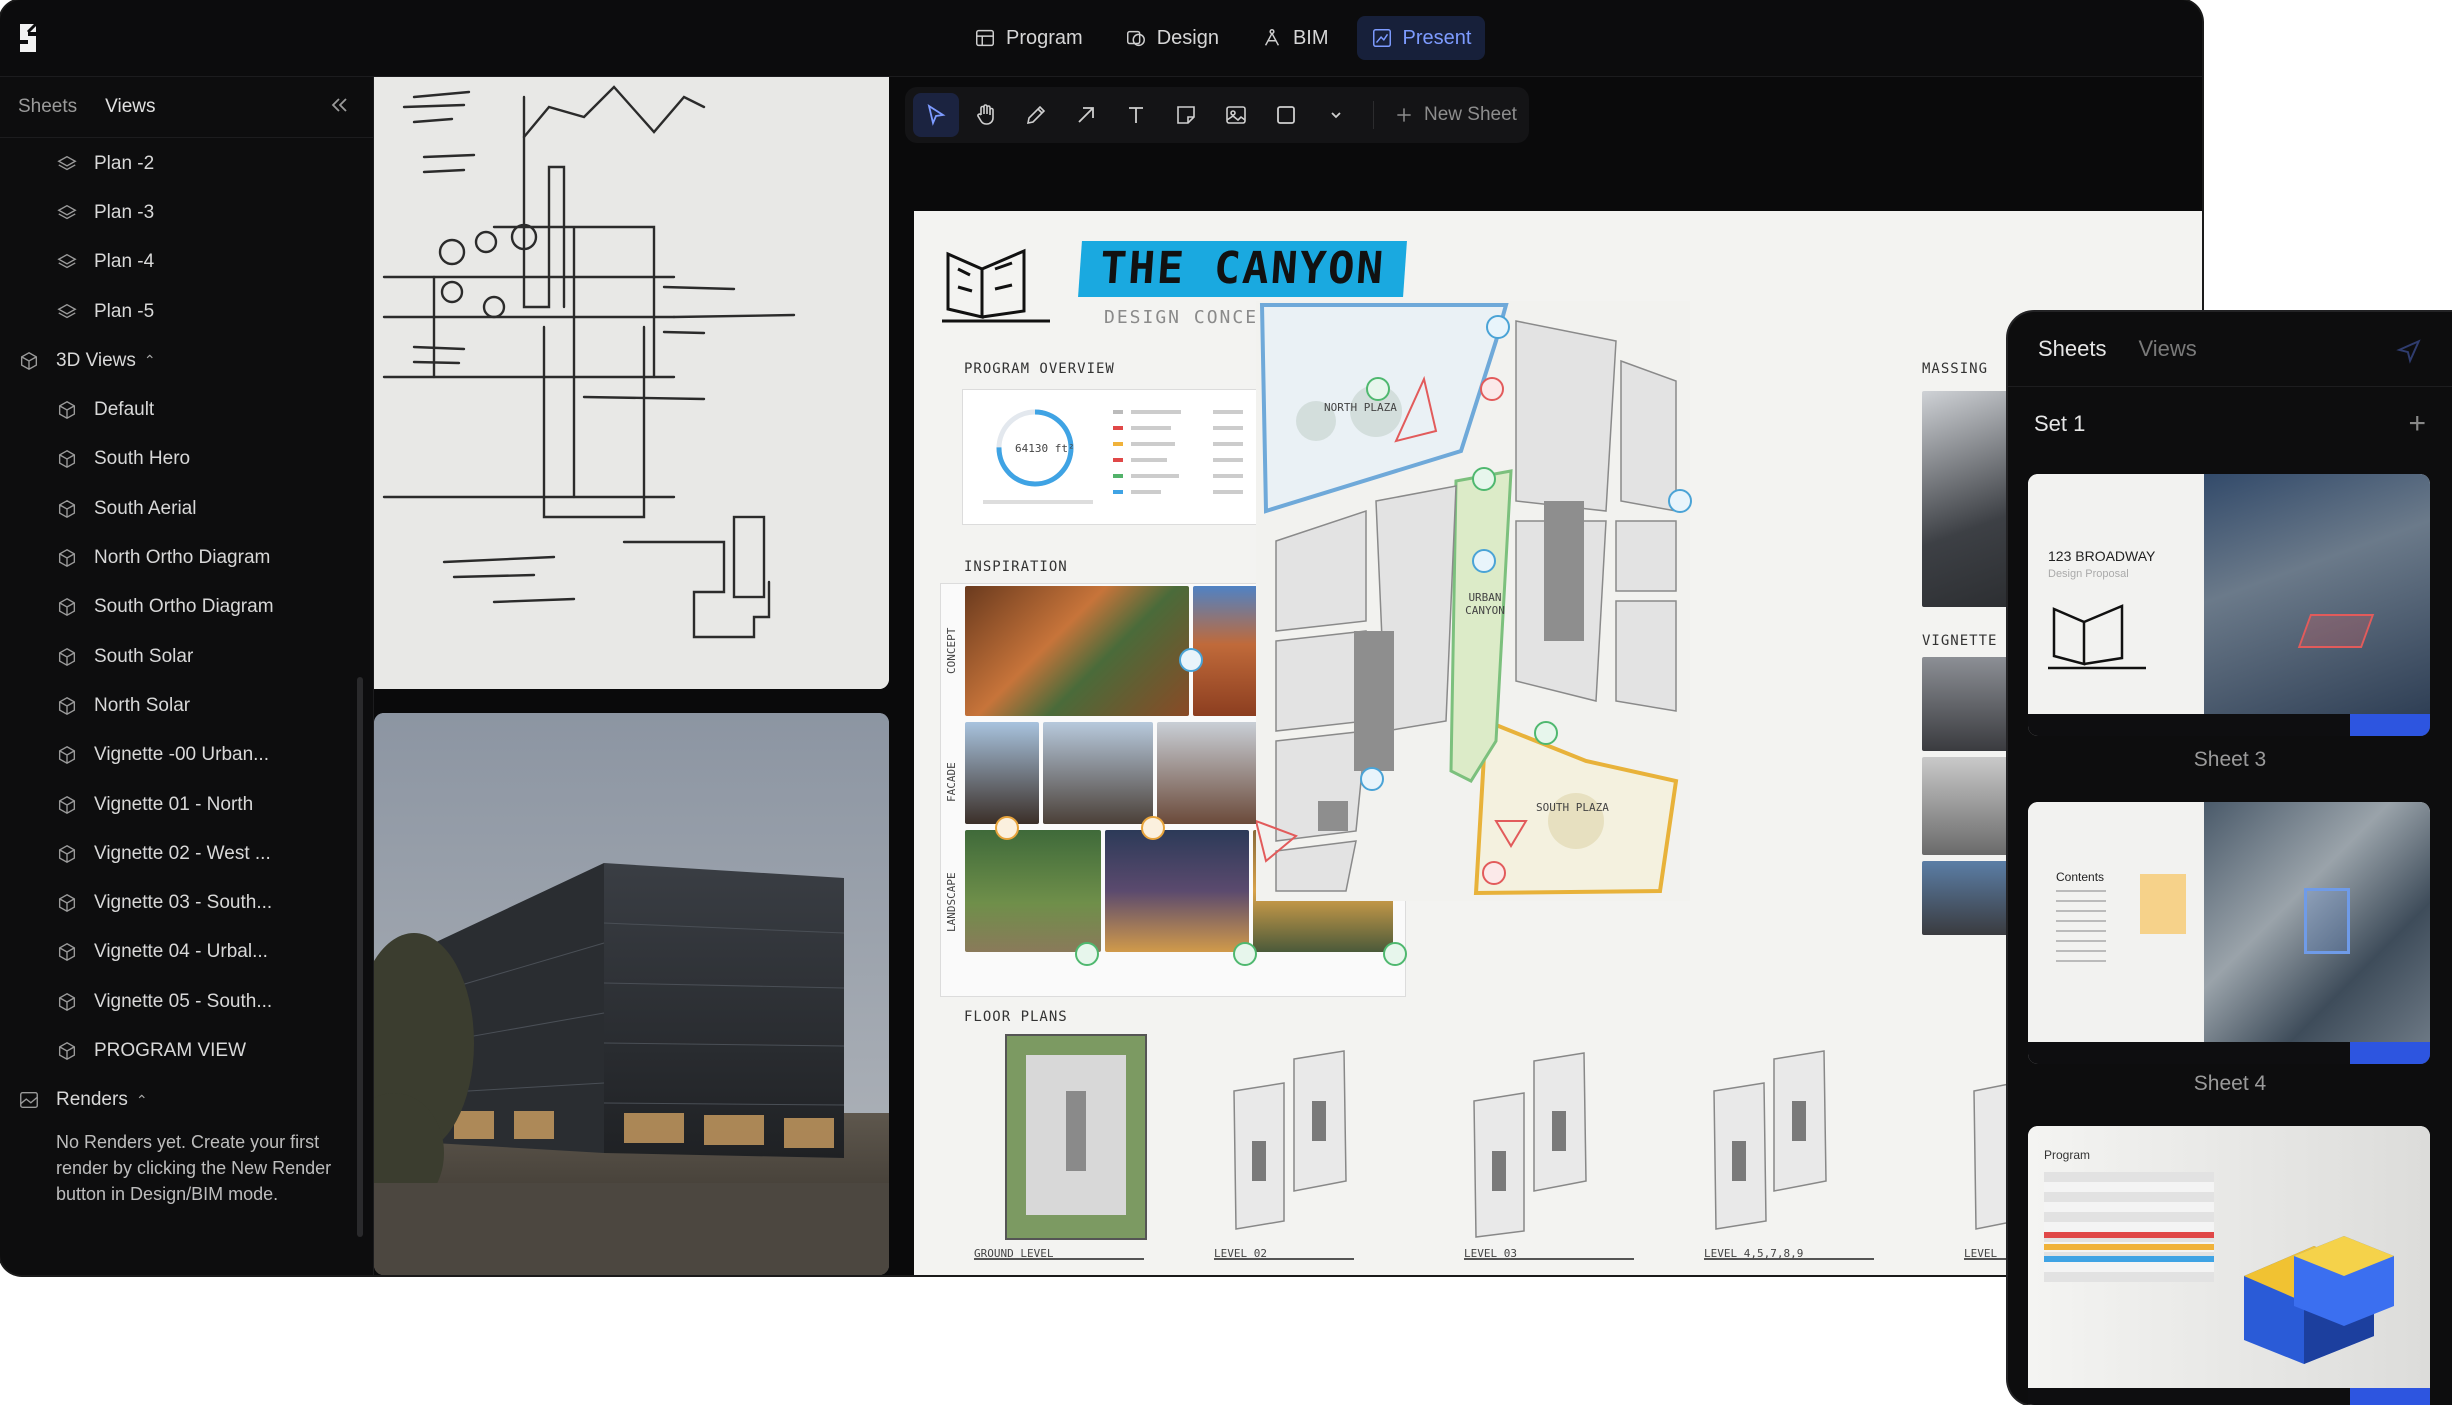  I want to click on send-icon, so click(2409, 351).